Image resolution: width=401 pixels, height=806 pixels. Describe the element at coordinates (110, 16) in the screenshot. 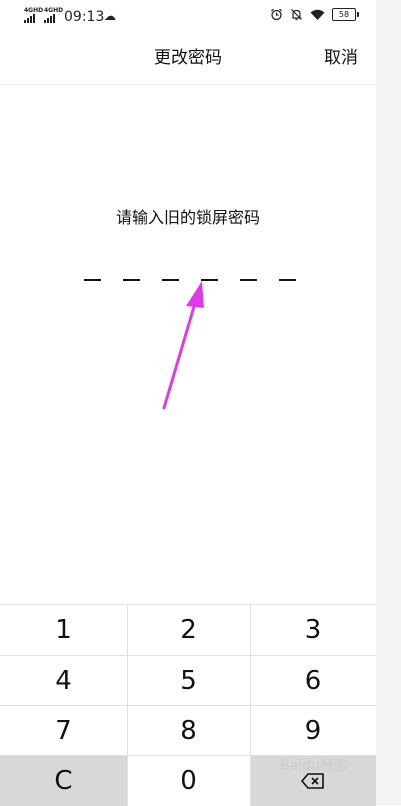

I see `cloud-icon: ☁` at that location.